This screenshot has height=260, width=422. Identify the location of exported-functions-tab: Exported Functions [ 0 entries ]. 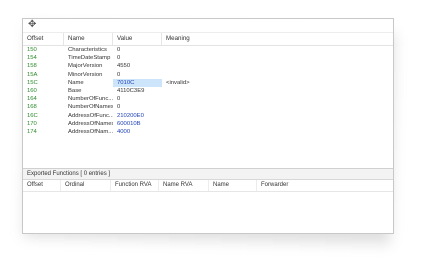
(208, 174).